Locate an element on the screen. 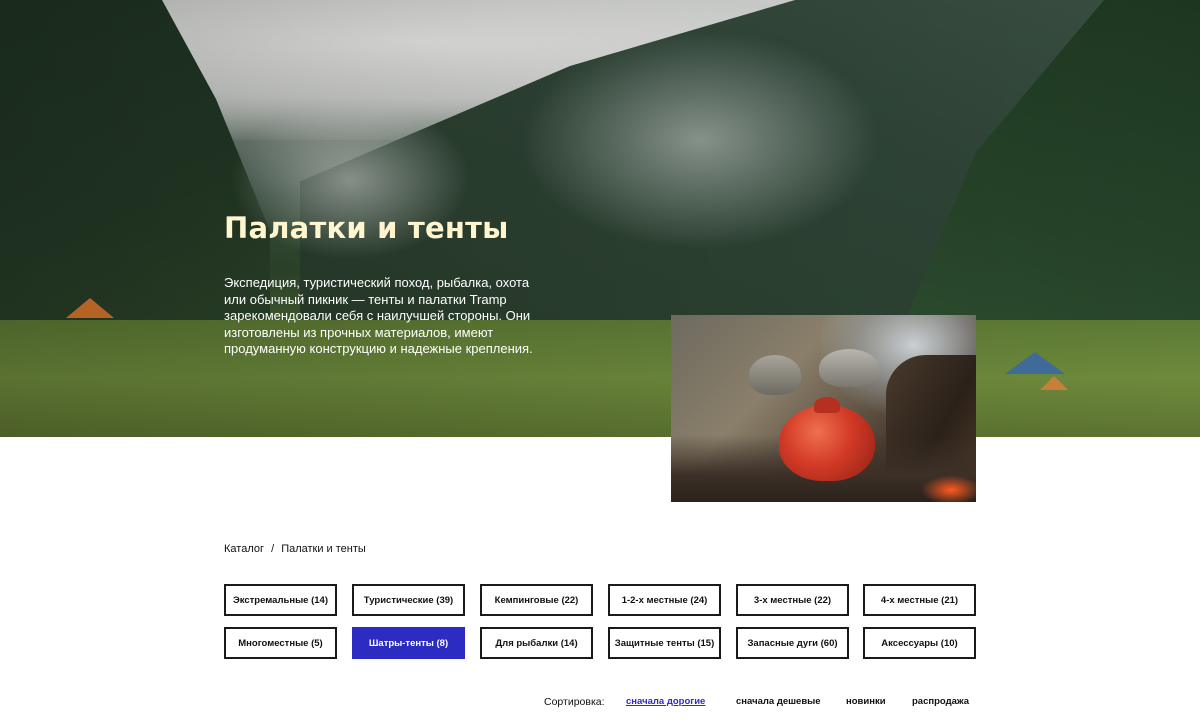  page-title: Палатки и тенты is located at coordinates (366, 228).